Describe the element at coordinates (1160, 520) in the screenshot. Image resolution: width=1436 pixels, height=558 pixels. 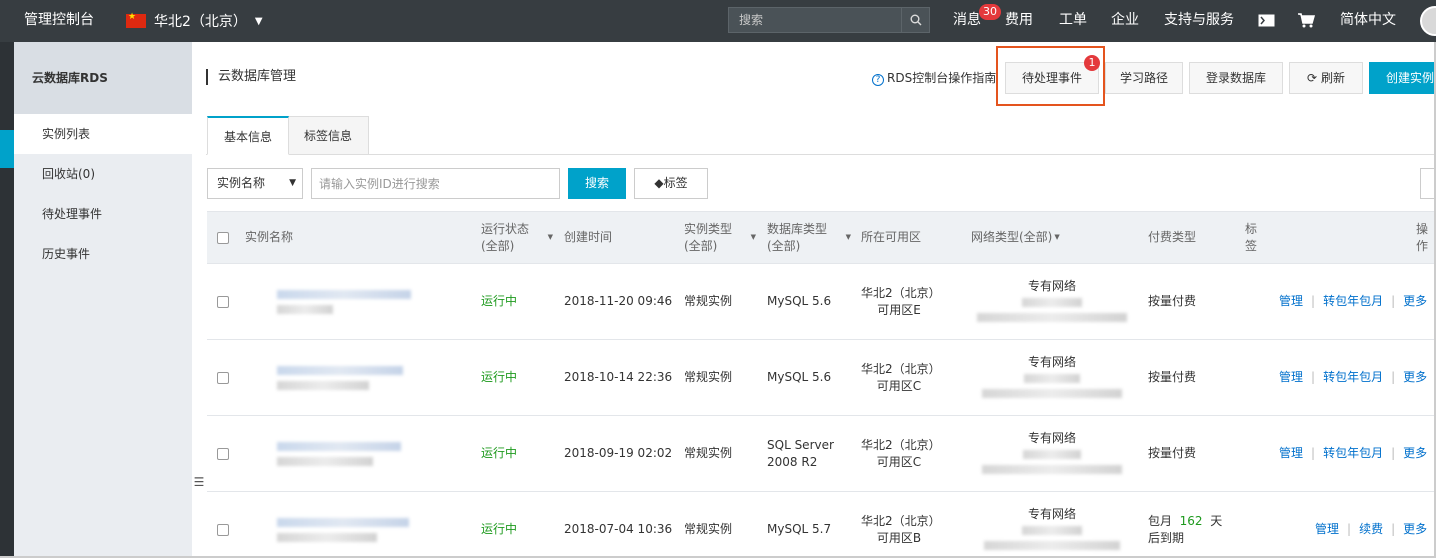
I see `billing-type-label: 包月` at that location.